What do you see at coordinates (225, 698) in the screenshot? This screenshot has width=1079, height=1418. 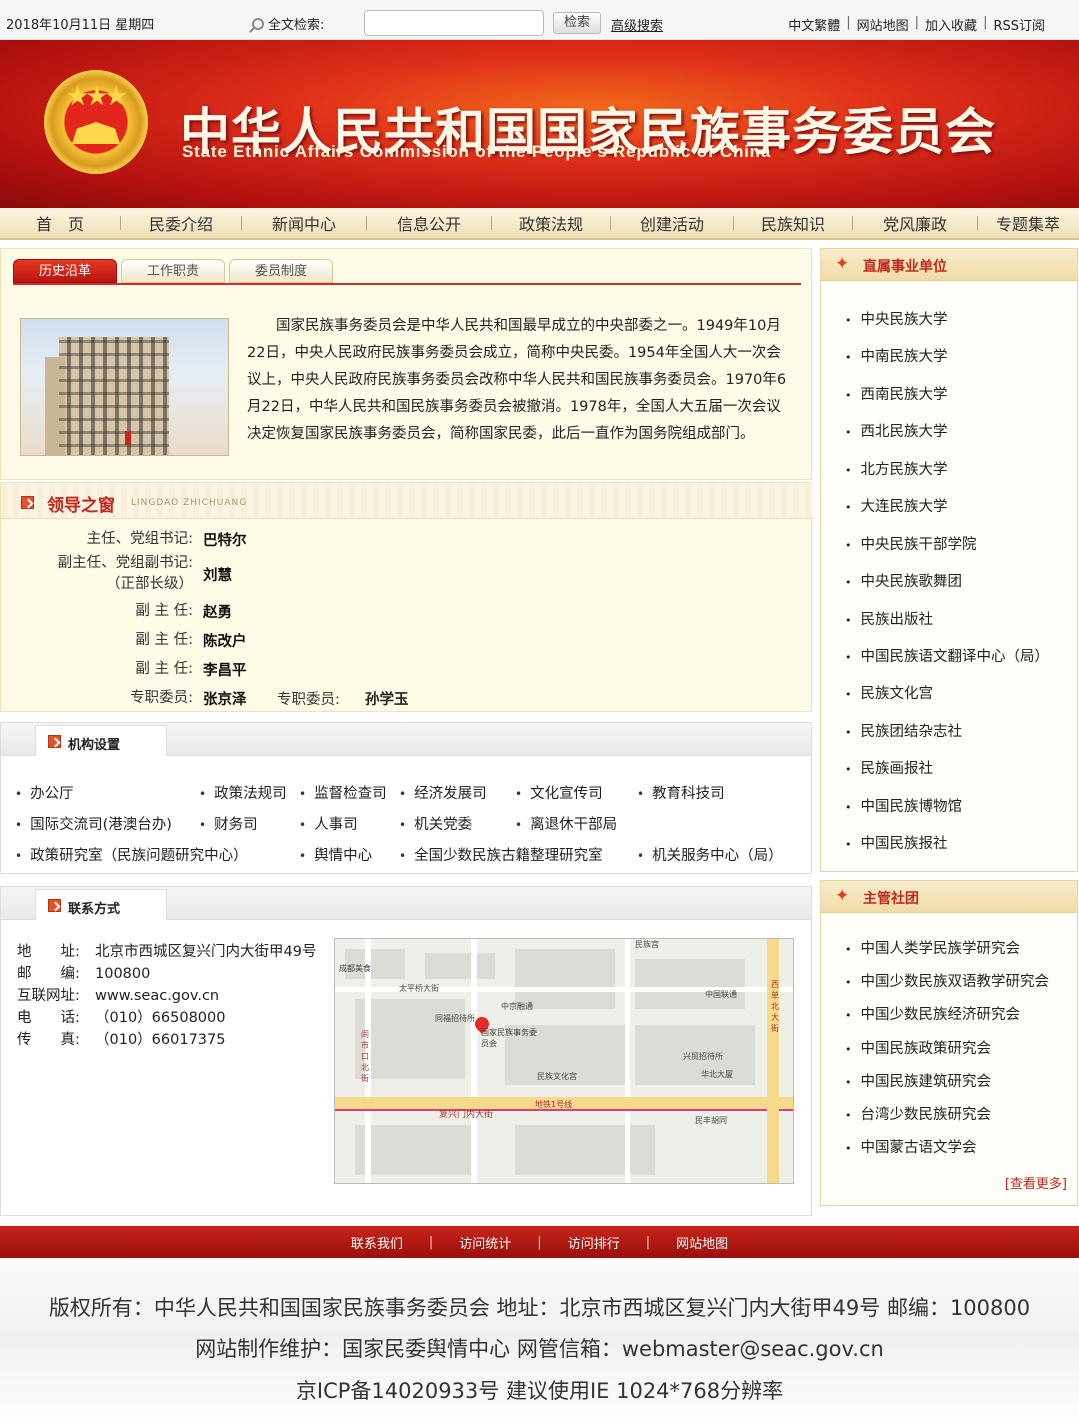 I see `leader-name: 张京泽` at bounding box center [225, 698].